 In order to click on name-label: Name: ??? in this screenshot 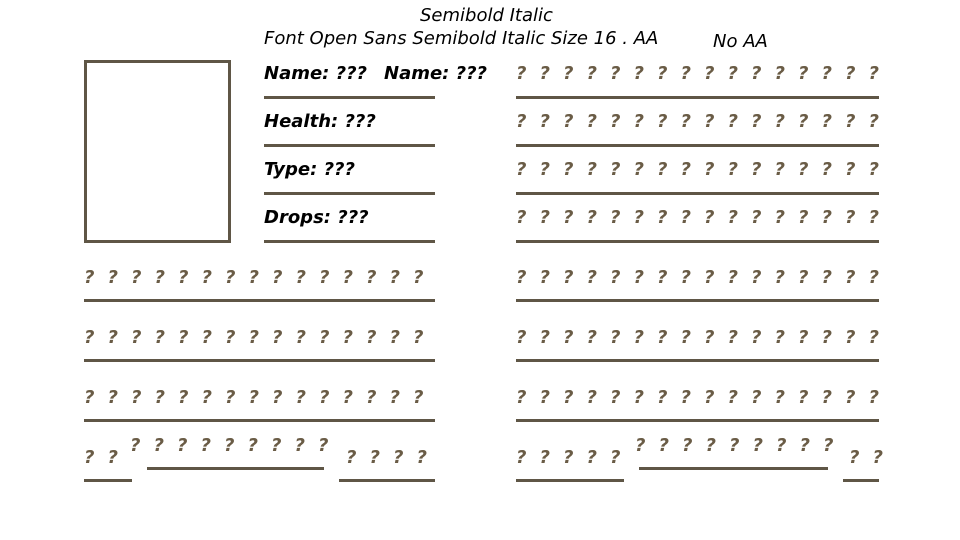, I will do `click(315, 73)`.